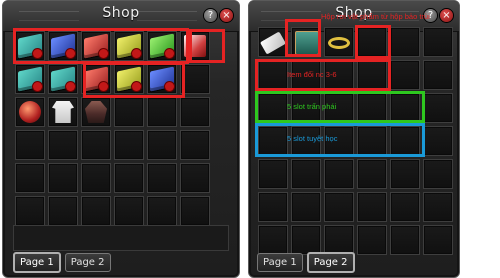 The height and width of the screenshot is (278, 500). What do you see at coordinates (303, 38) in the screenshot?
I see `highlight-treasure-box` at bounding box center [303, 38].